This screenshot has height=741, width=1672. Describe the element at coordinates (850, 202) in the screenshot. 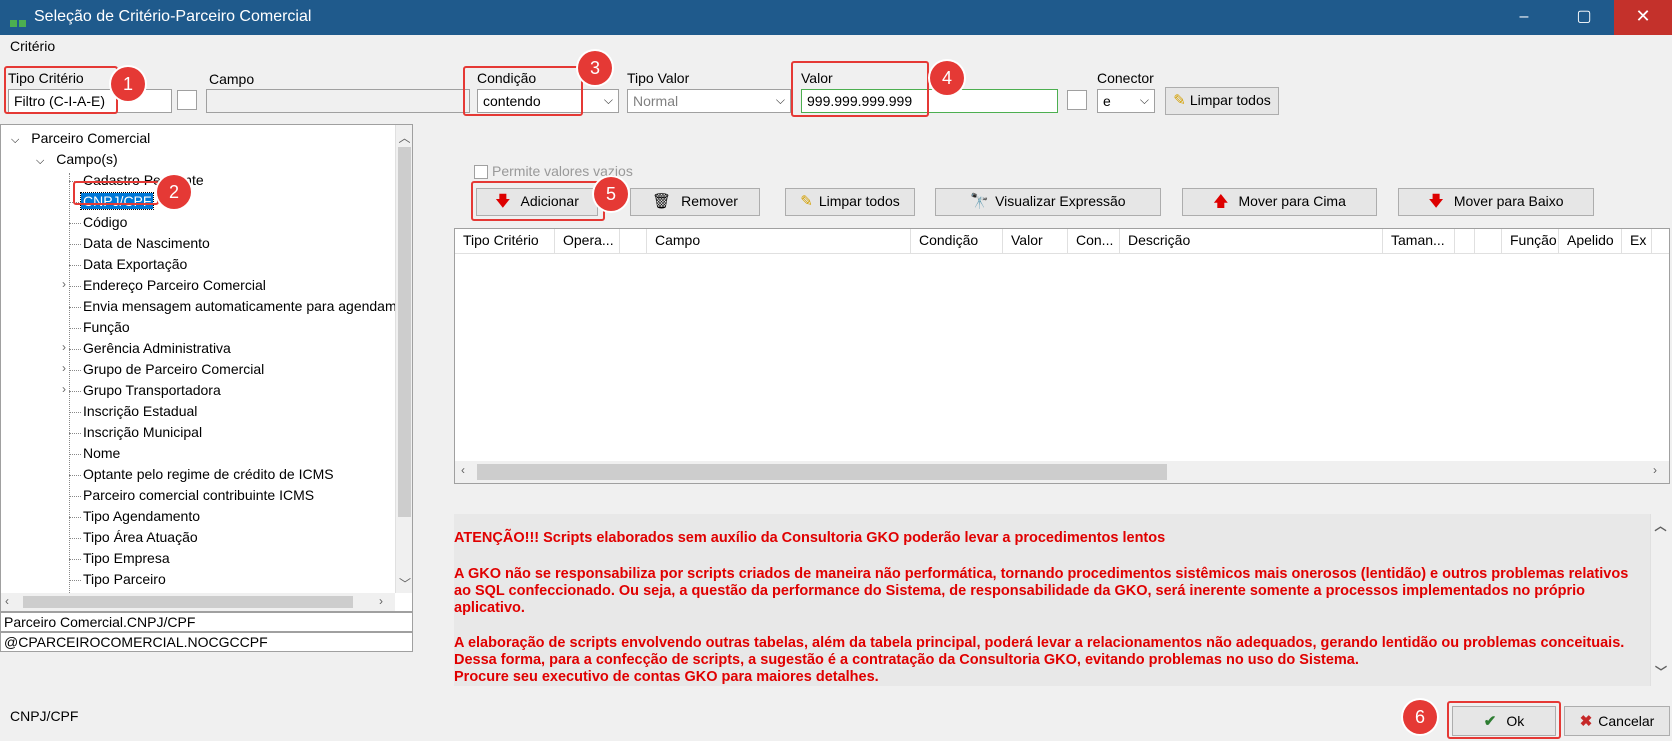

I see `limpar-todos-grid-button: ✎ Limpar todos` at that location.